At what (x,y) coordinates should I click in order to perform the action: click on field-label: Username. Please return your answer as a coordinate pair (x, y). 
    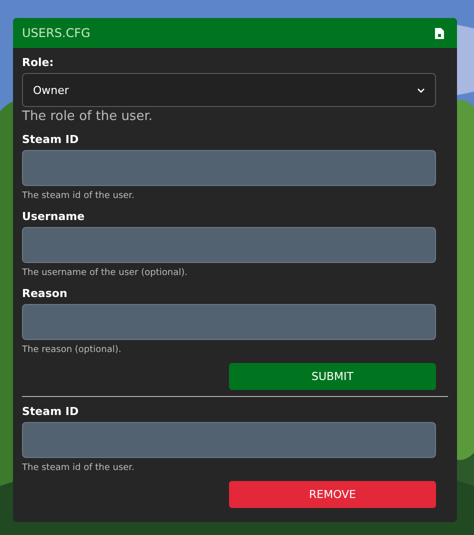
    Looking at the image, I should click on (54, 217).